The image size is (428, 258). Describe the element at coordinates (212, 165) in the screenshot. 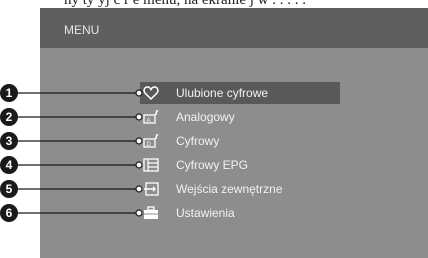

I see `menu-item-label: Cyfrowy EPG` at that location.